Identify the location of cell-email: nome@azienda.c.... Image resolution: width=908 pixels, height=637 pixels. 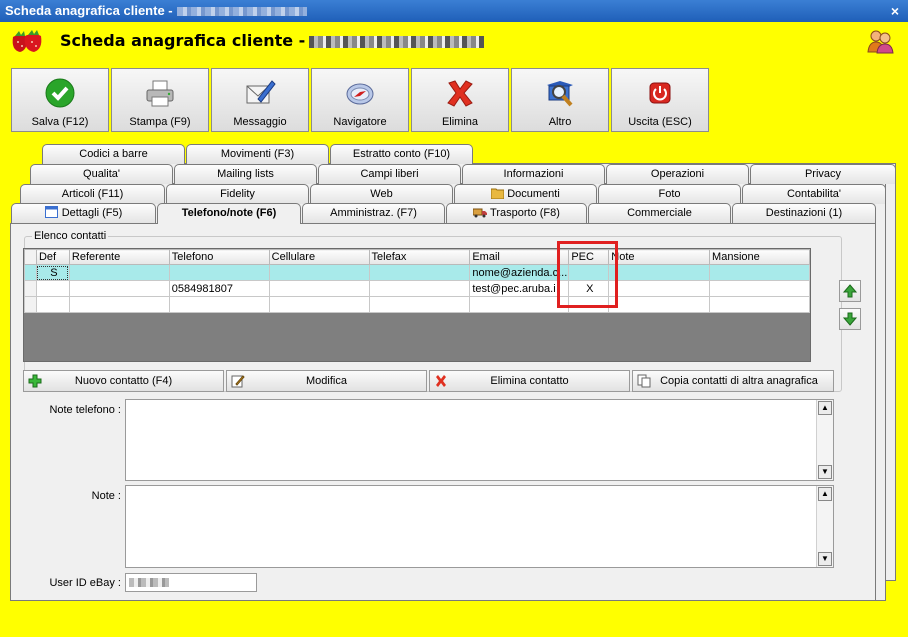
(519, 272).